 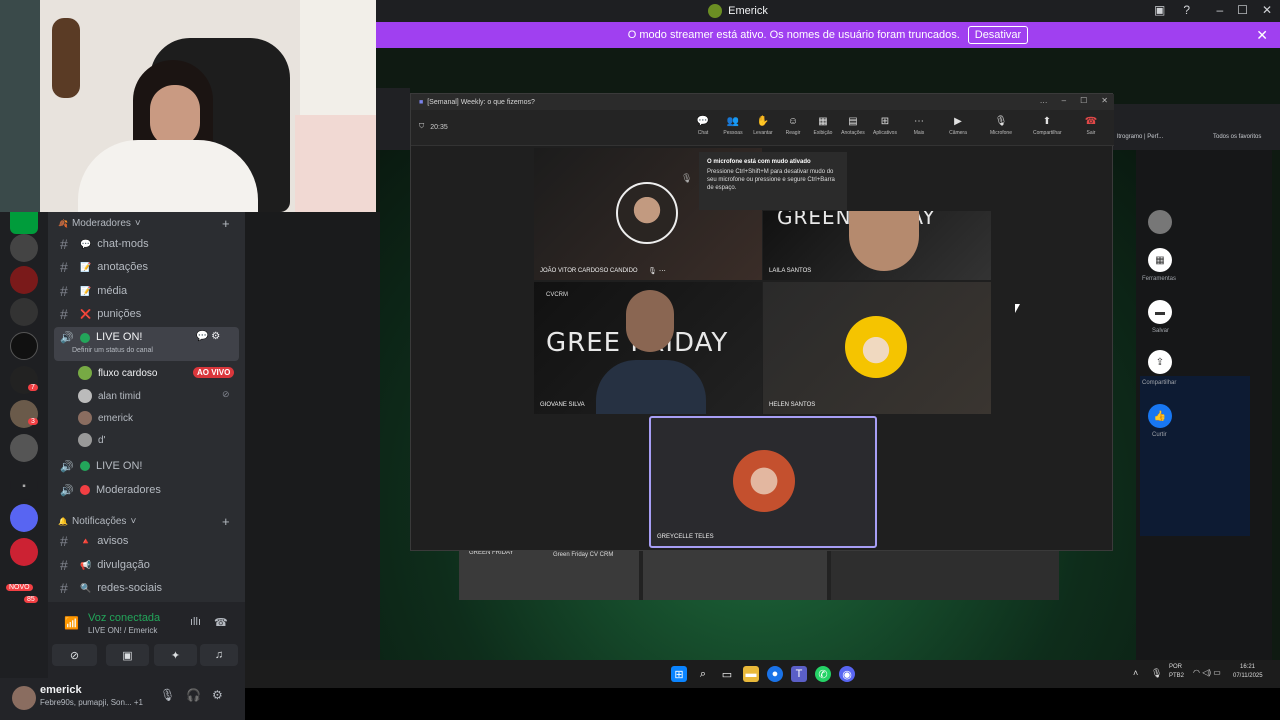 What do you see at coordinates (1237, 137) in the screenshot?
I see `bookmarks-label: Todos os favoritos` at bounding box center [1237, 137].